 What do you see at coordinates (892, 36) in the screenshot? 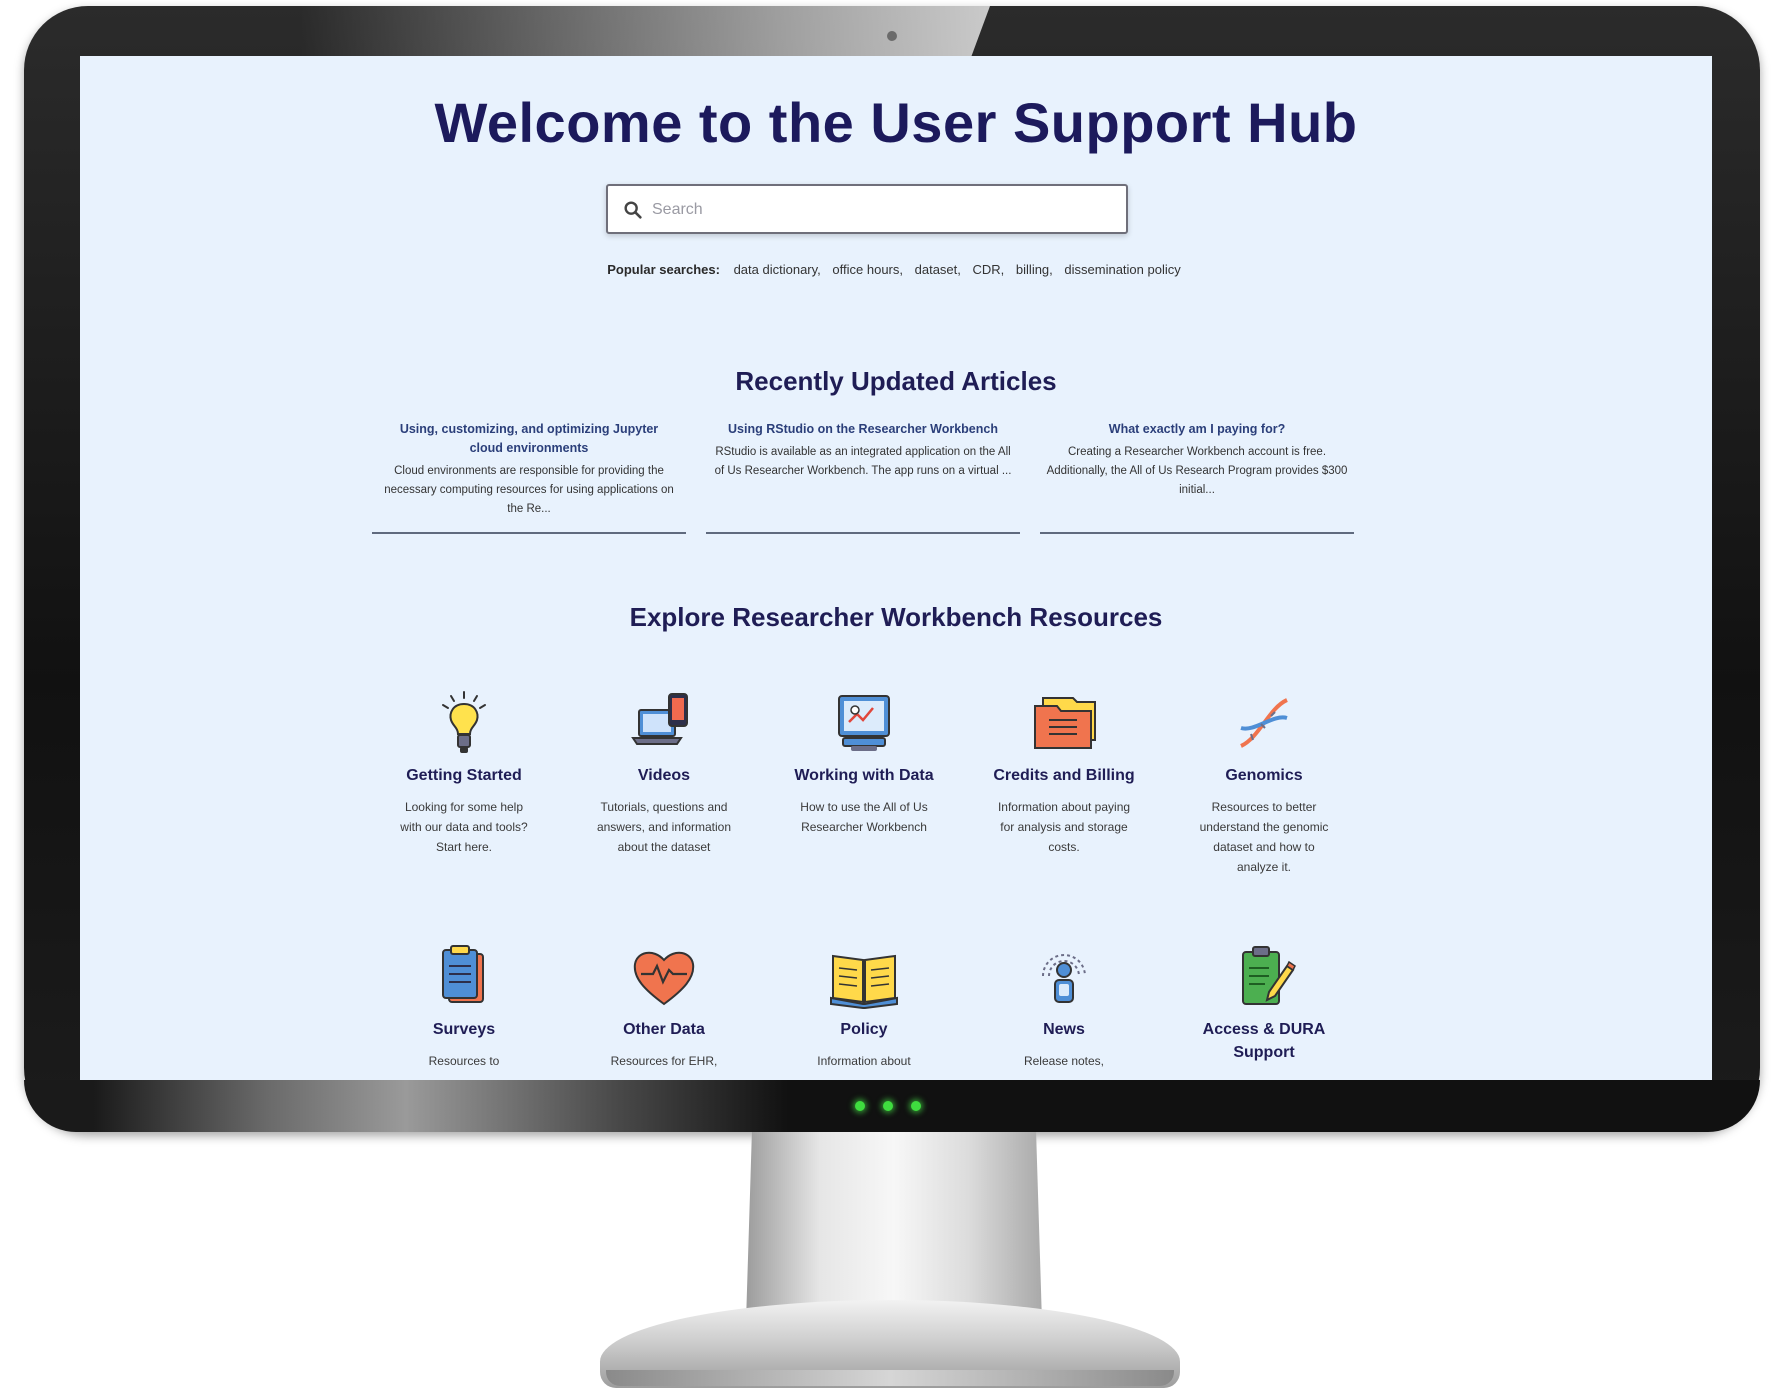
I see `webcam-dot` at bounding box center [892, 36].